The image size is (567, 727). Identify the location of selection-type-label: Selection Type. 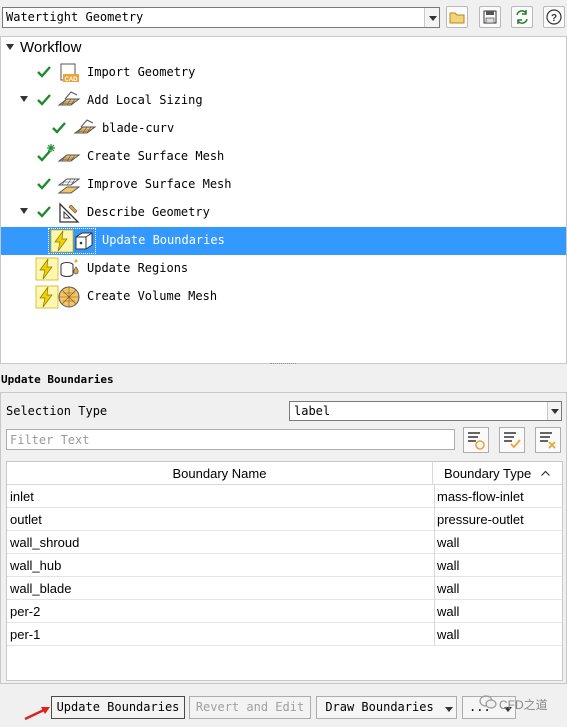
(57, 411).